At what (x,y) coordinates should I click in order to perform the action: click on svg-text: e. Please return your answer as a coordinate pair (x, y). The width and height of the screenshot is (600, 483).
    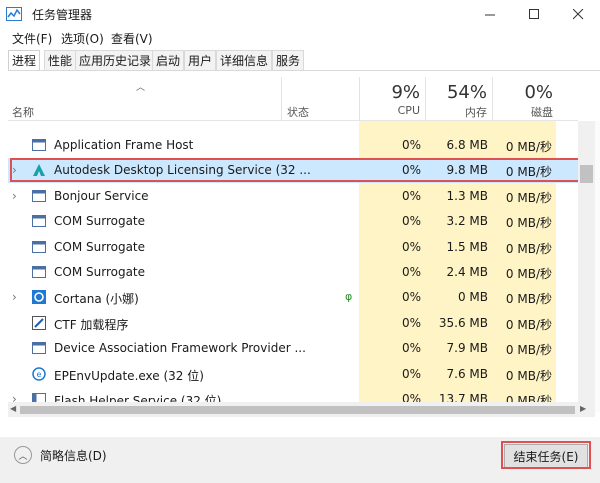
    Looking at the image, I should click on (39, 374).